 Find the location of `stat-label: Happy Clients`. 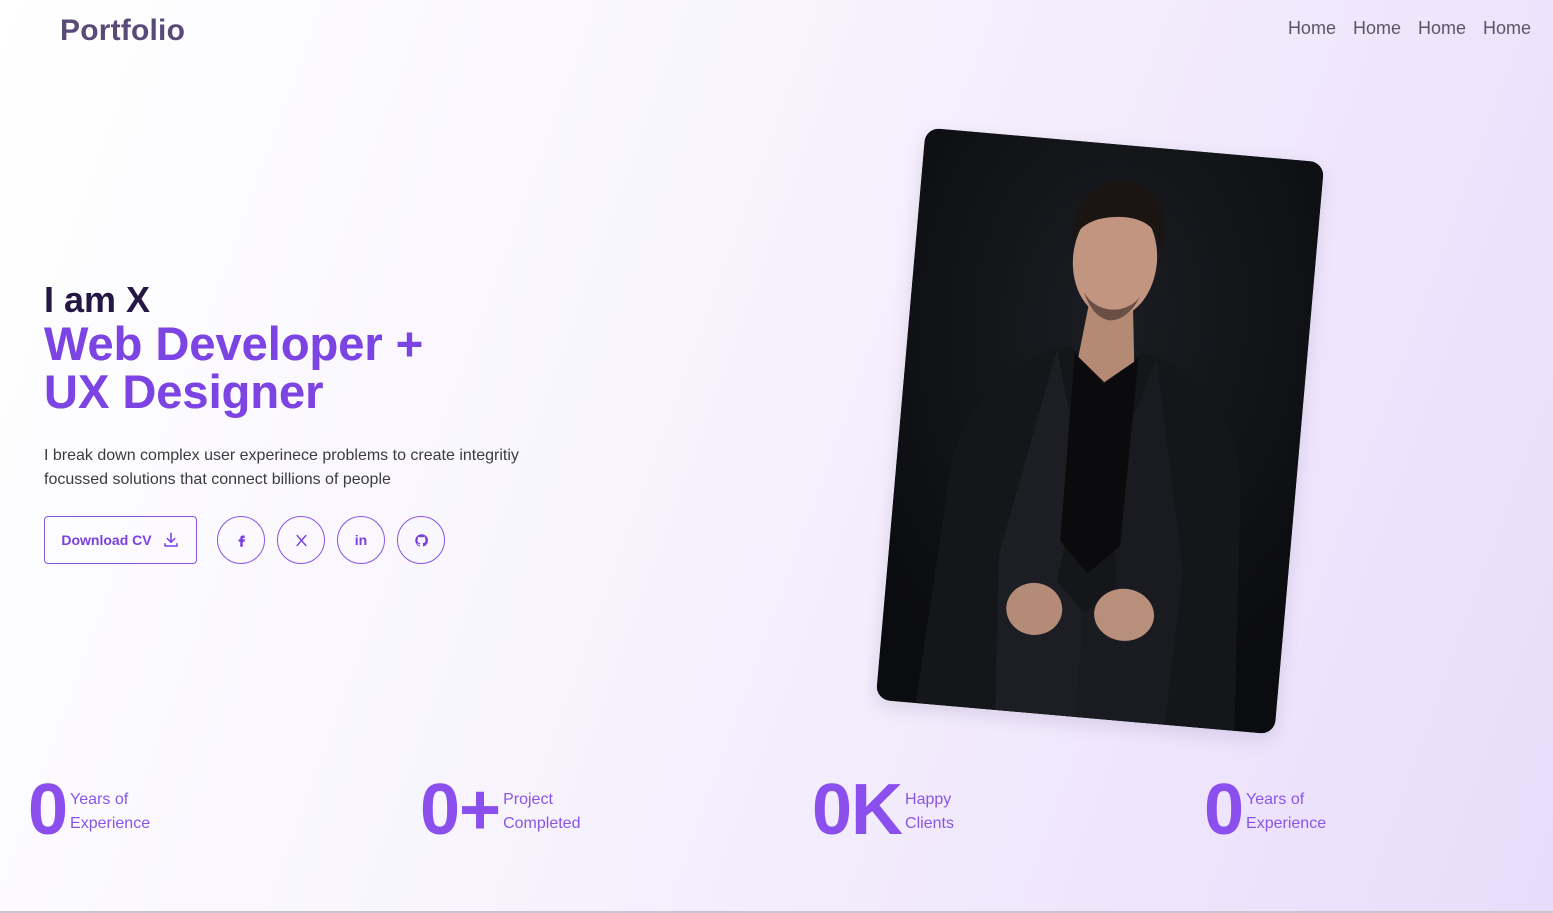

stat-label: Happy Clients is located at coordinates (960, 812).